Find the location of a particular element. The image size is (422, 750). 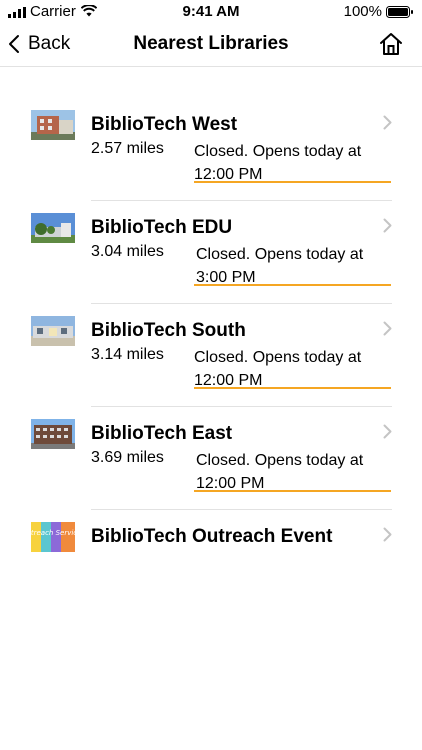

thumb-text-outreach: Outreach Services is located at coordinates (53, 533).